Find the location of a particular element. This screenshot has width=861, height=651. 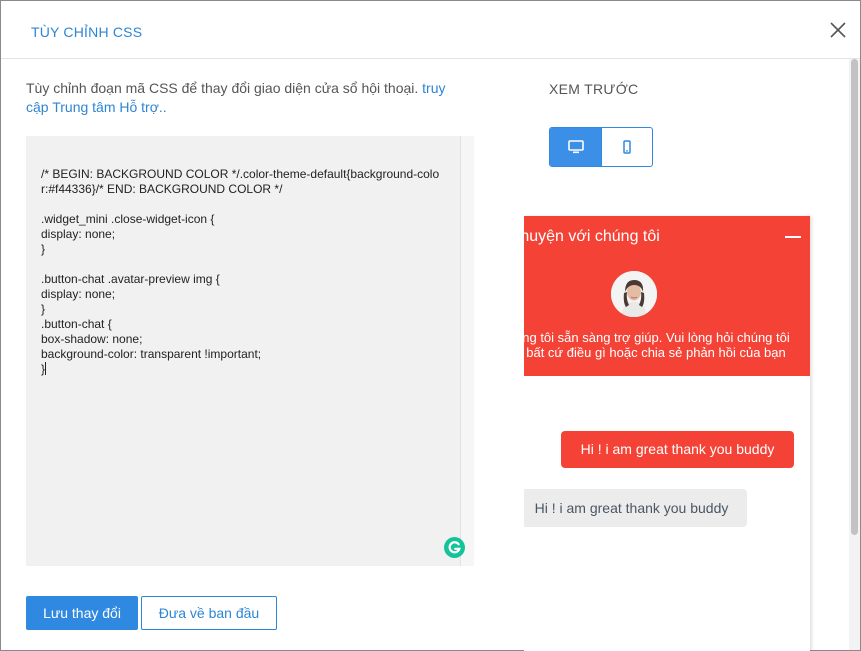

sent-message-bubble: Hi ! i am great thank you buddy is located at coordinates (677, 449).